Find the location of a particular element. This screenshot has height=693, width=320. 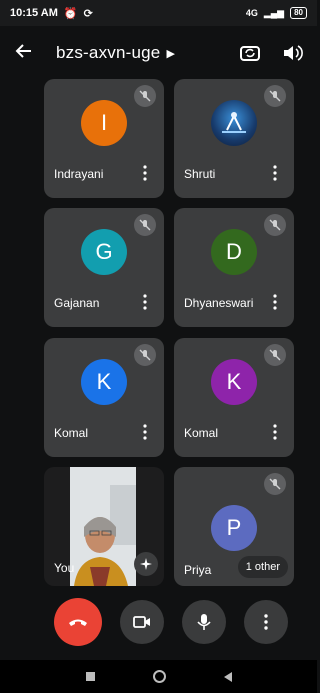

avatar-initial: G is located at coordinates (104, 251).